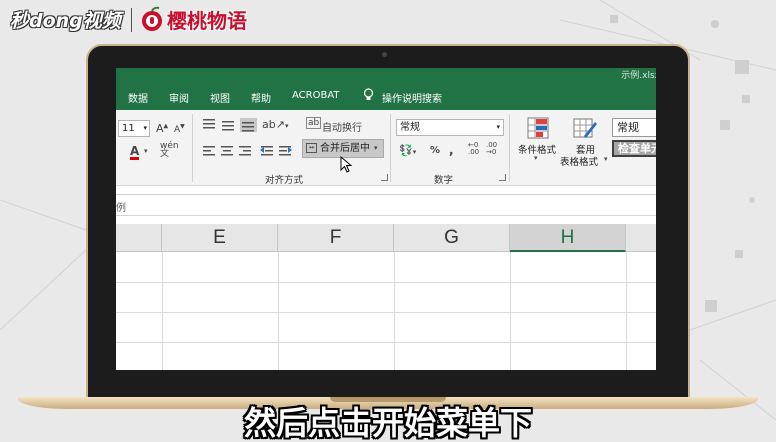  Describe the element at coordinates (275, 124) in the screenshot. I see `orientation-icon: ab↗▾` at that location.